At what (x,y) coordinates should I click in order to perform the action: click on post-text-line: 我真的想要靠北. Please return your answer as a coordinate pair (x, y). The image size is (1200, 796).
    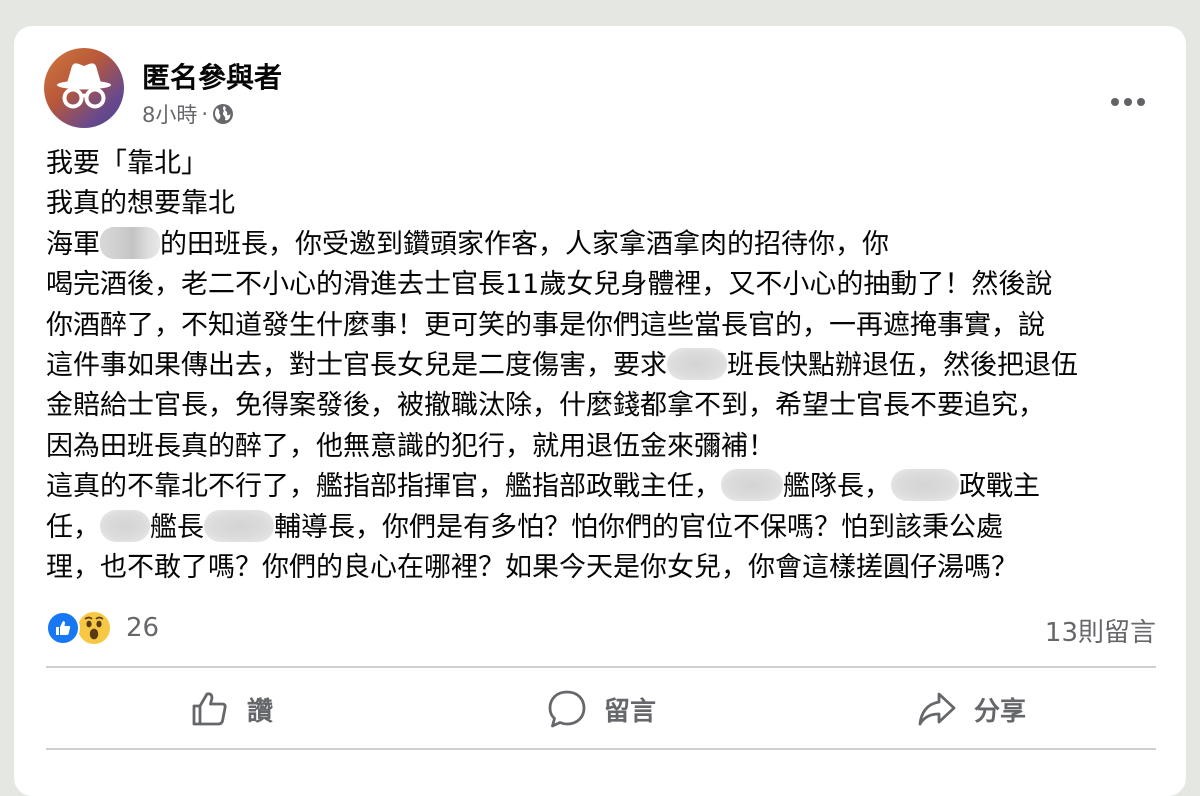
    Looking at the image, I should click on (602, 204).